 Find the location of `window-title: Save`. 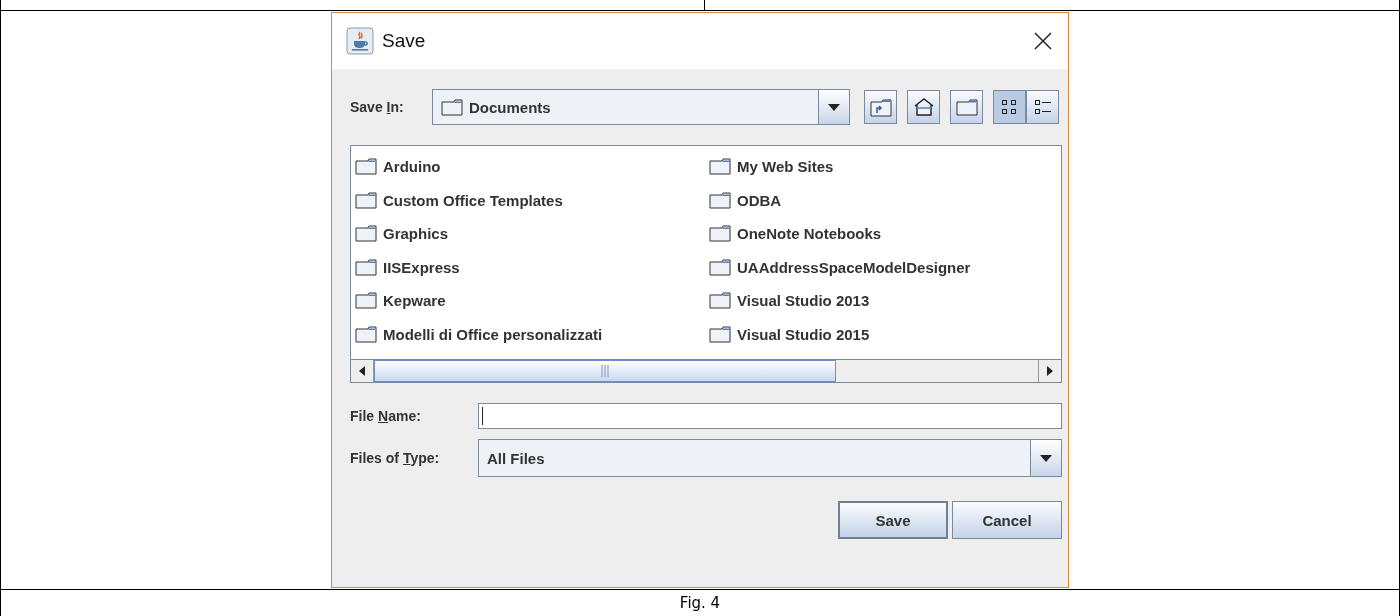

window-title: Save is located at coordinates (404, 41).